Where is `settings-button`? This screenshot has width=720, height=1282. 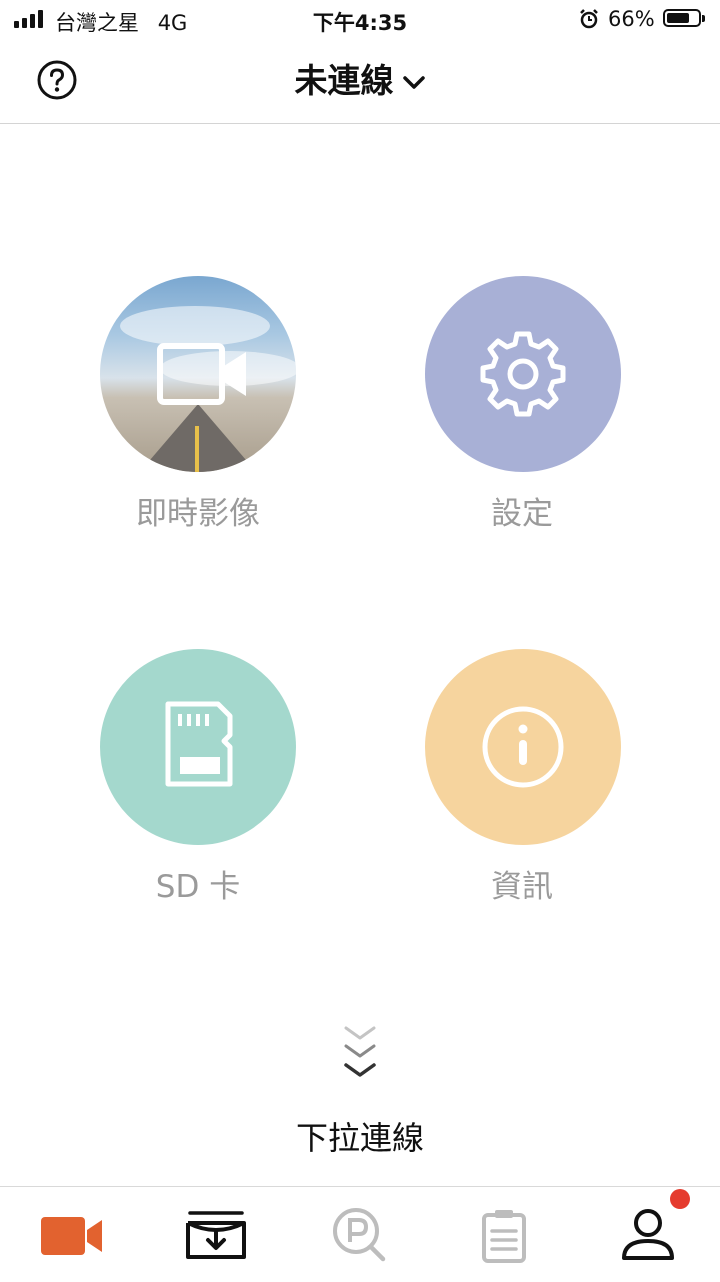
settings-button is located at coordinates (523, 374).